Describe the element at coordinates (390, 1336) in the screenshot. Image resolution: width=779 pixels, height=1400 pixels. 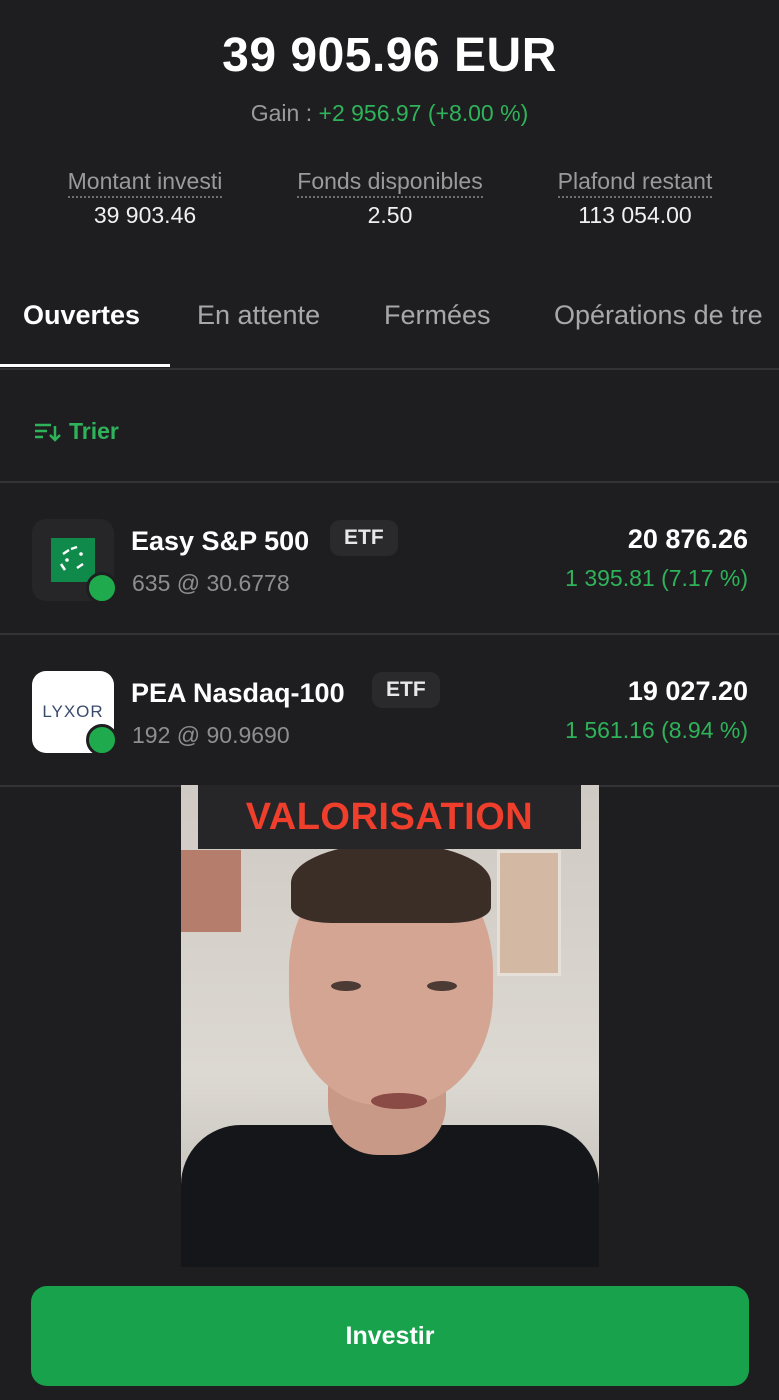
I see `invest-button: Investir` at that location.